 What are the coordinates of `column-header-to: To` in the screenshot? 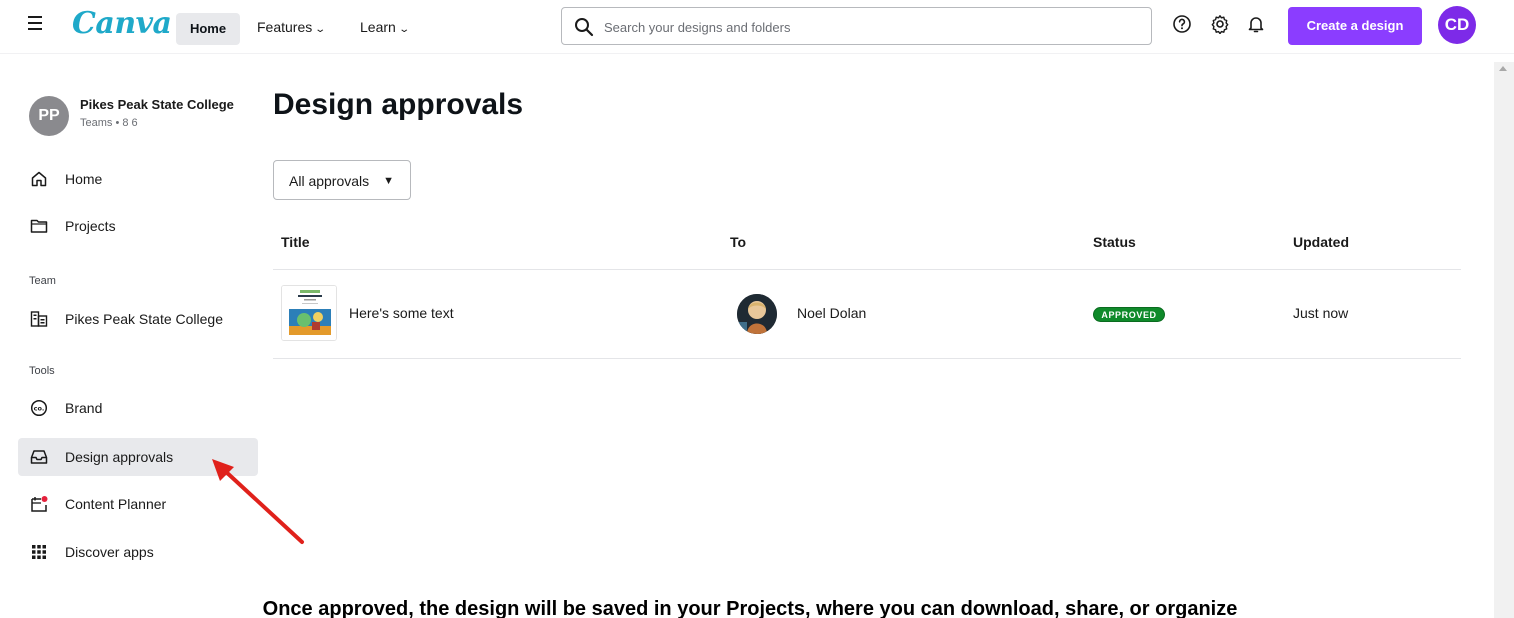 It's located at (738, 242).